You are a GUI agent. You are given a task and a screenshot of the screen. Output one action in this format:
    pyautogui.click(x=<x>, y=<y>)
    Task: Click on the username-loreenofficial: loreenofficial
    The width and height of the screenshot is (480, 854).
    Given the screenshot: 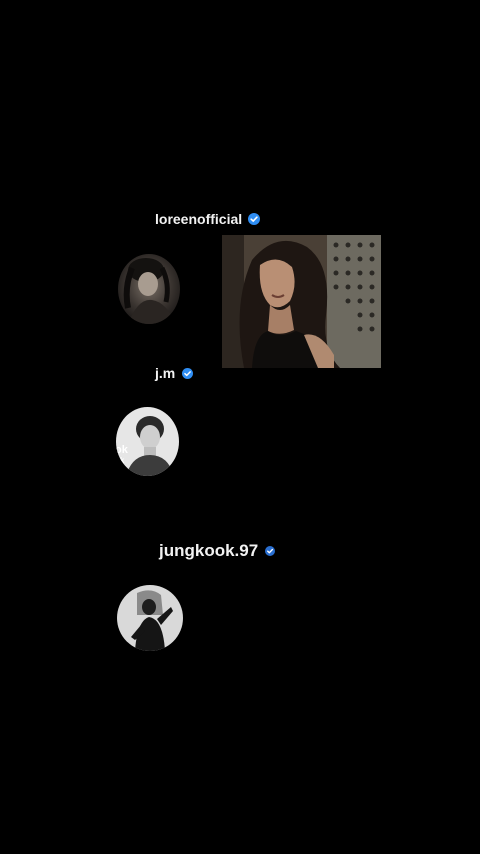 What is the action you would take?
    pyautogui.click(x=208, y=219)
    